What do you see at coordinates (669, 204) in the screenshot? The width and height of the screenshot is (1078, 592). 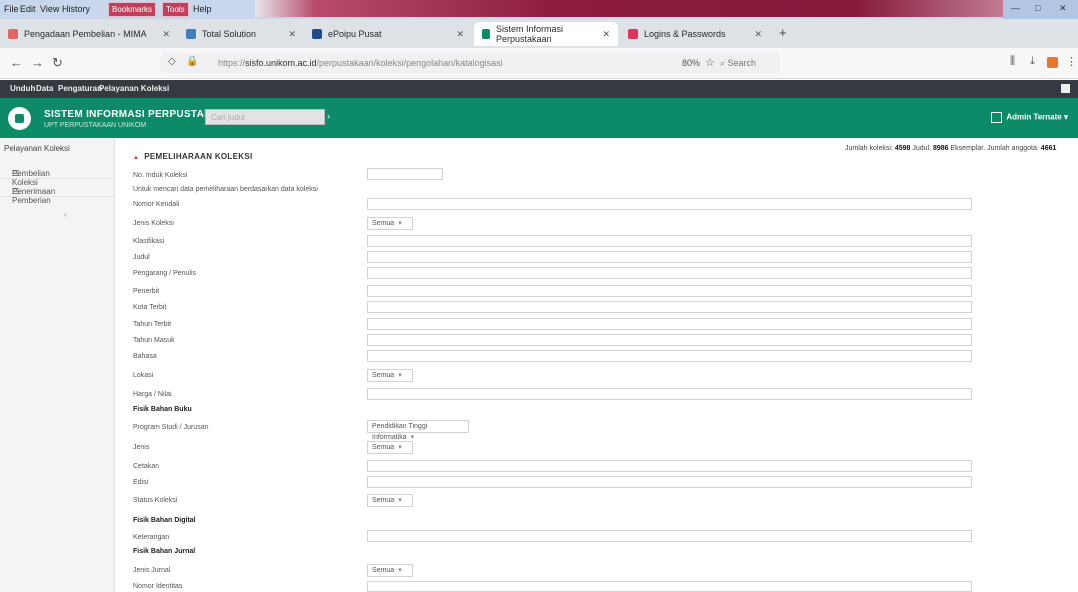 I see `nomor-kendali-input` at bounding box center [669, 204].